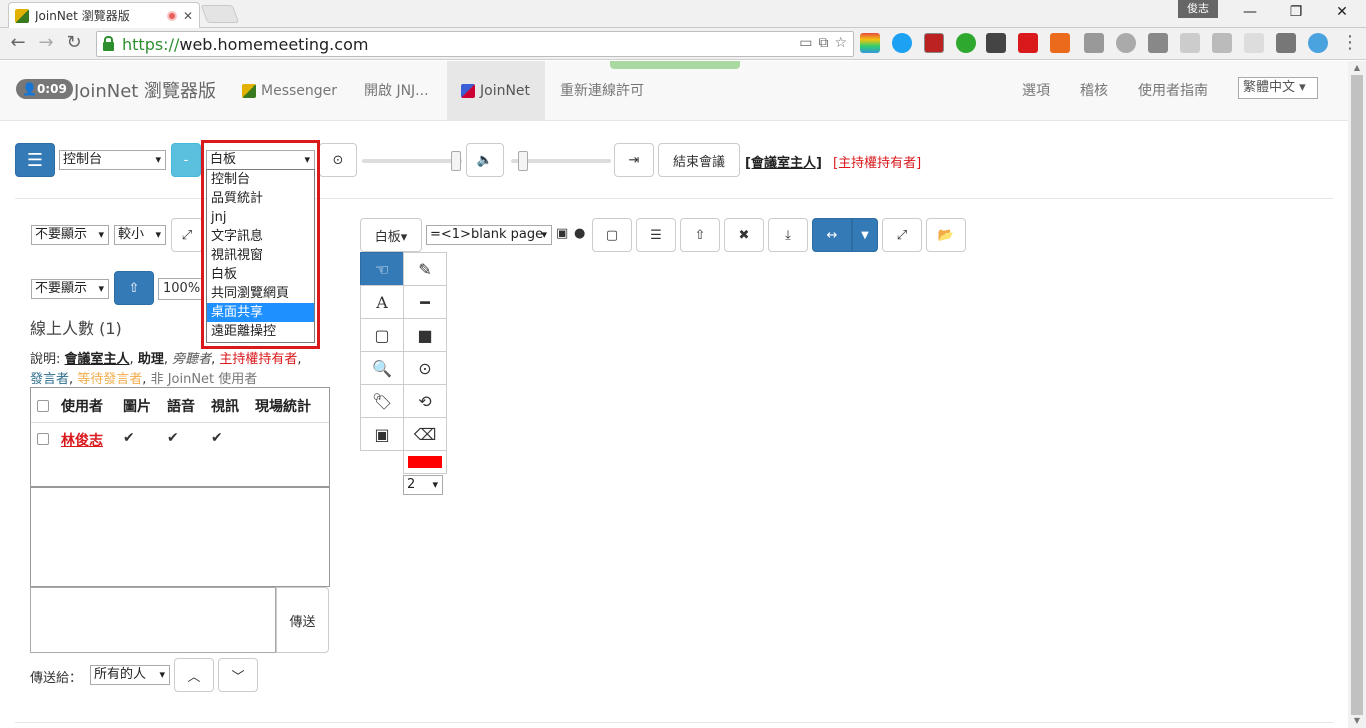 The height and width of the screenshot is (728, 1366). What do you see at coordinates (382, 368) in the screenshot?
I see `zoom-tool: 🔍` at bounding box center [382, 368].